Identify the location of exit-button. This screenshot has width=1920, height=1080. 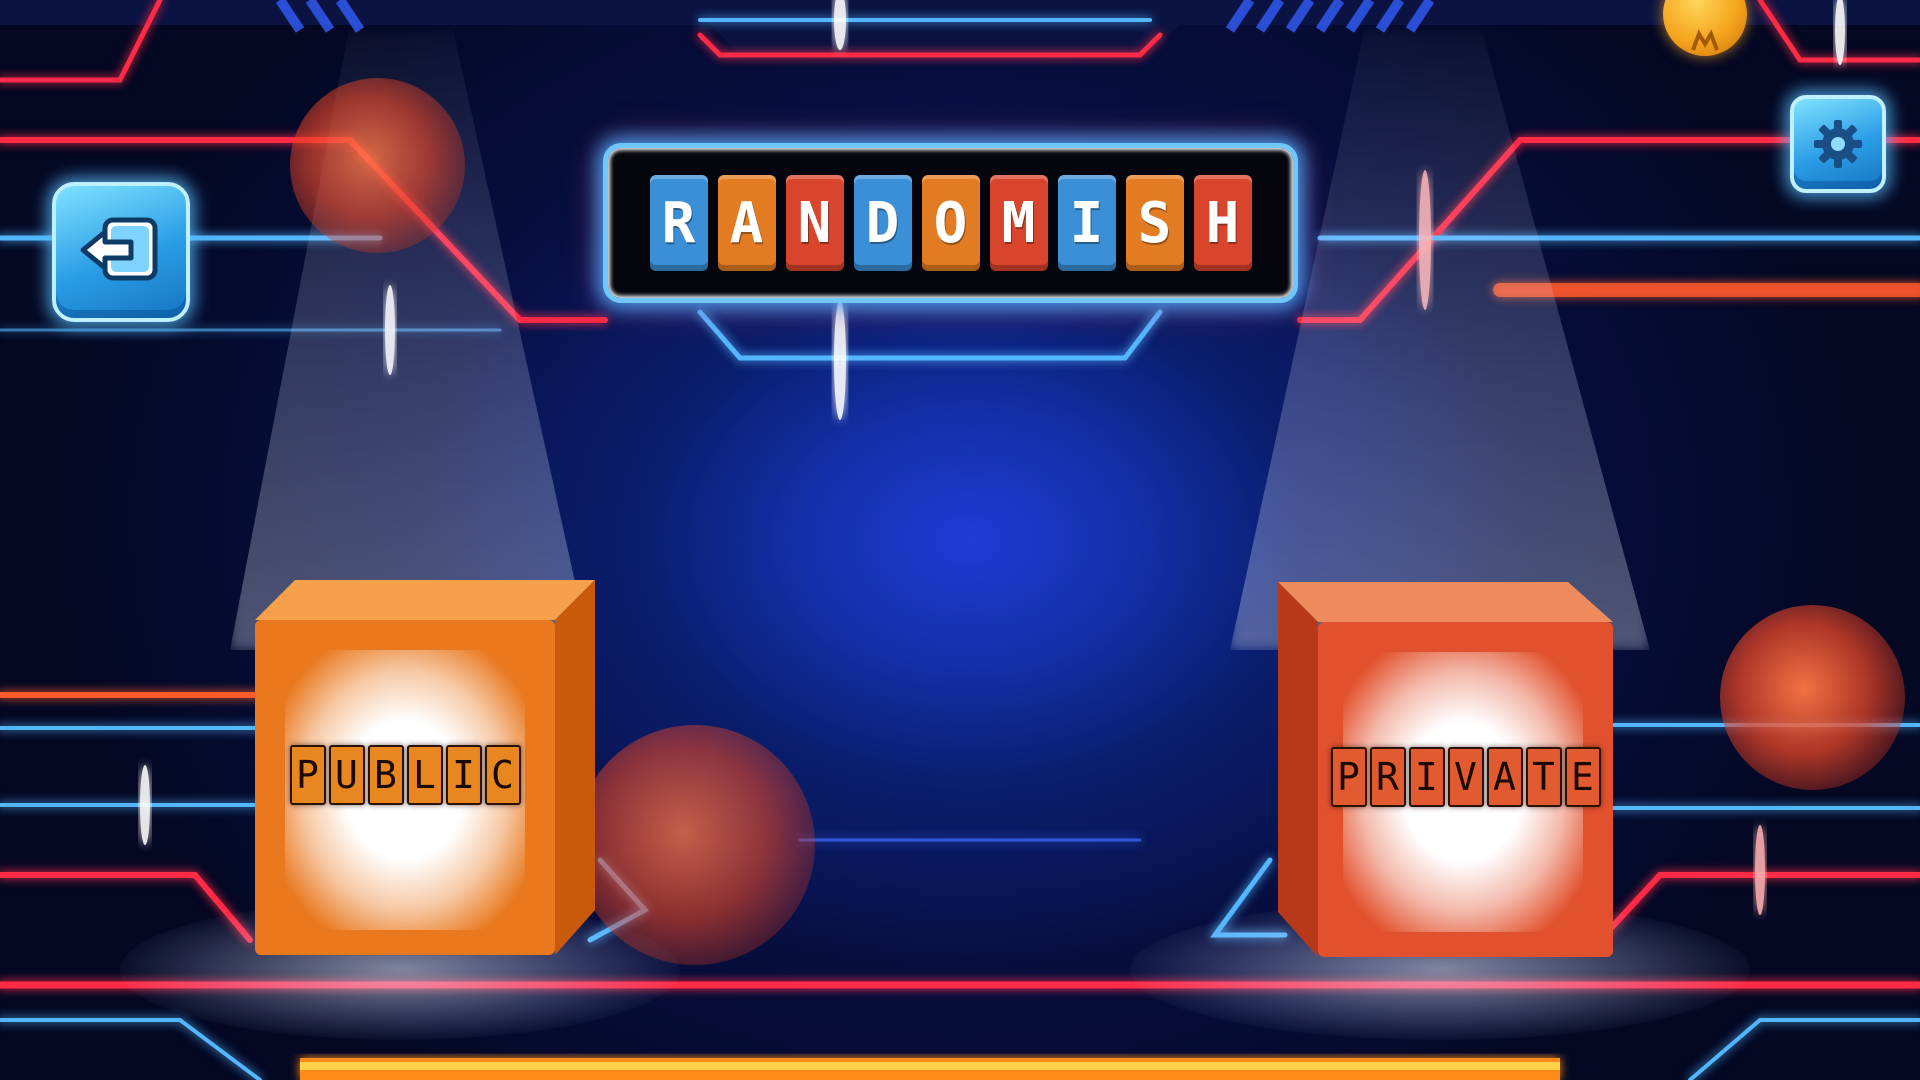
(121, 252).